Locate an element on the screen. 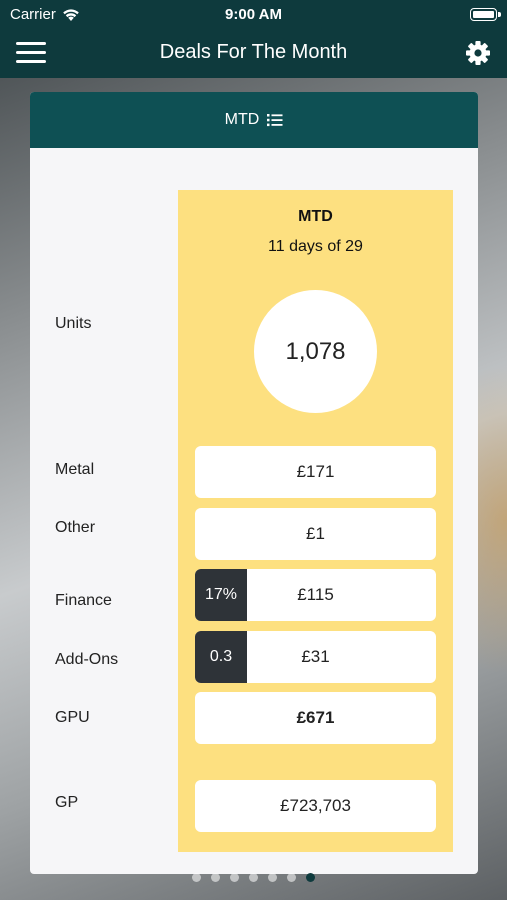 The width and height of the screenshot is (507, 900). status-bar: Carrier 9:00 AM is located at coordinates (253, 15).